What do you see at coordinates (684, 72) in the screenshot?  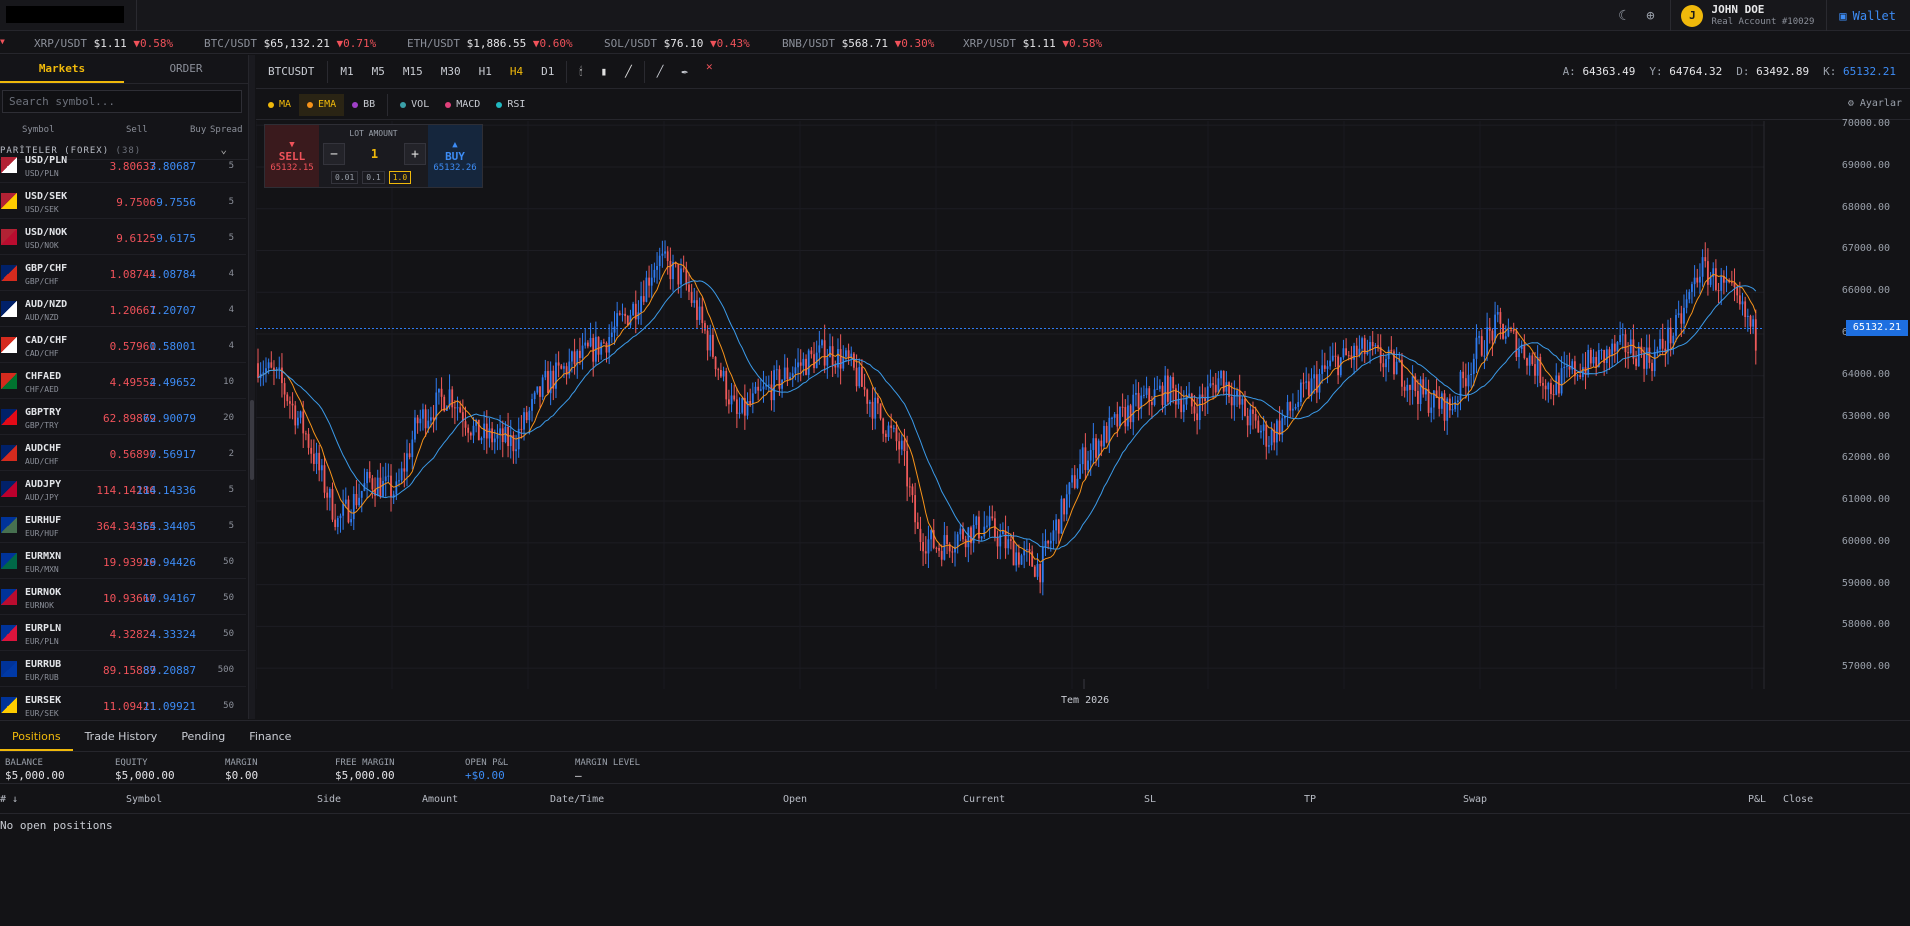 I see `pen-tool-icon: ✒` at bounding box center [684, 72].